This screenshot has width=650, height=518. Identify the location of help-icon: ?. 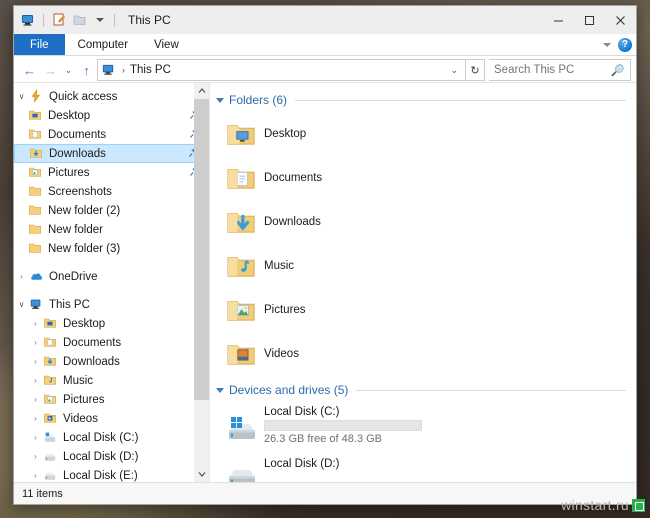
(625, 45).